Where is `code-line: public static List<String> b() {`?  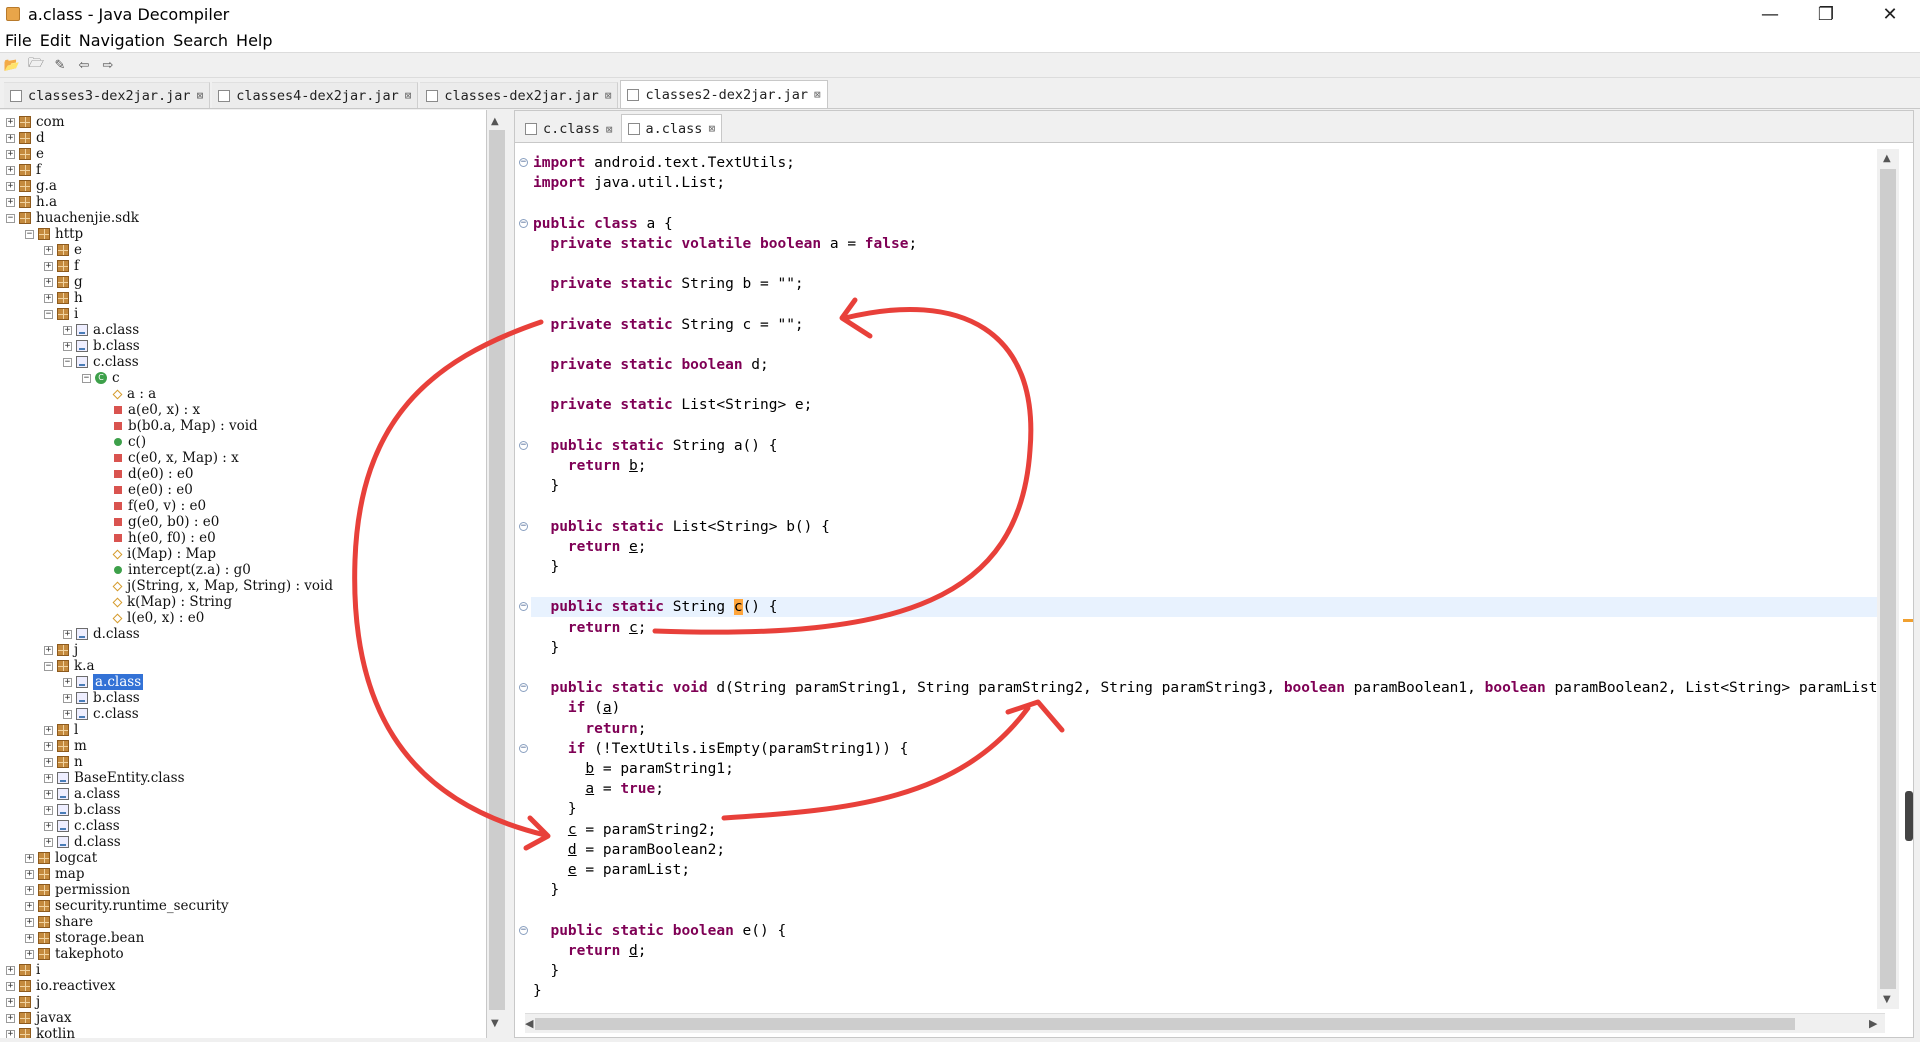 code-line: public static List<String> b() { is located at coordinates (681, 527).